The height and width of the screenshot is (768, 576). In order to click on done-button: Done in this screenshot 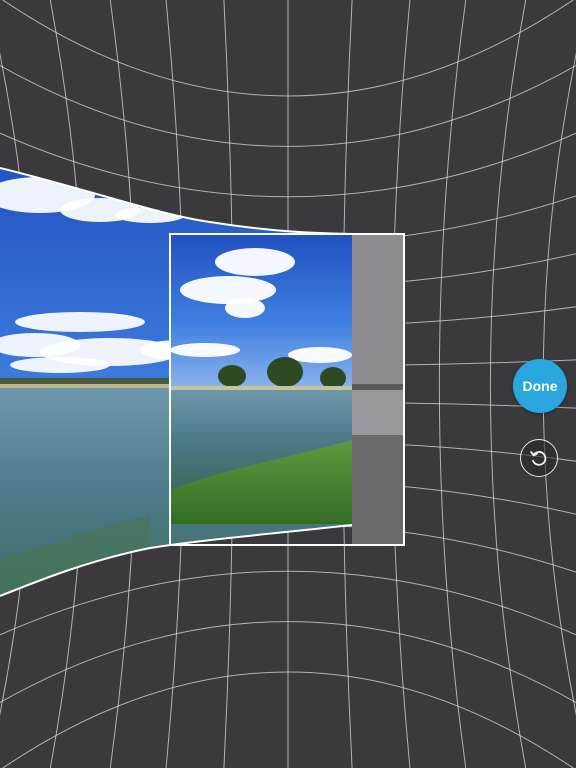, I will do `click(540, 386)`.